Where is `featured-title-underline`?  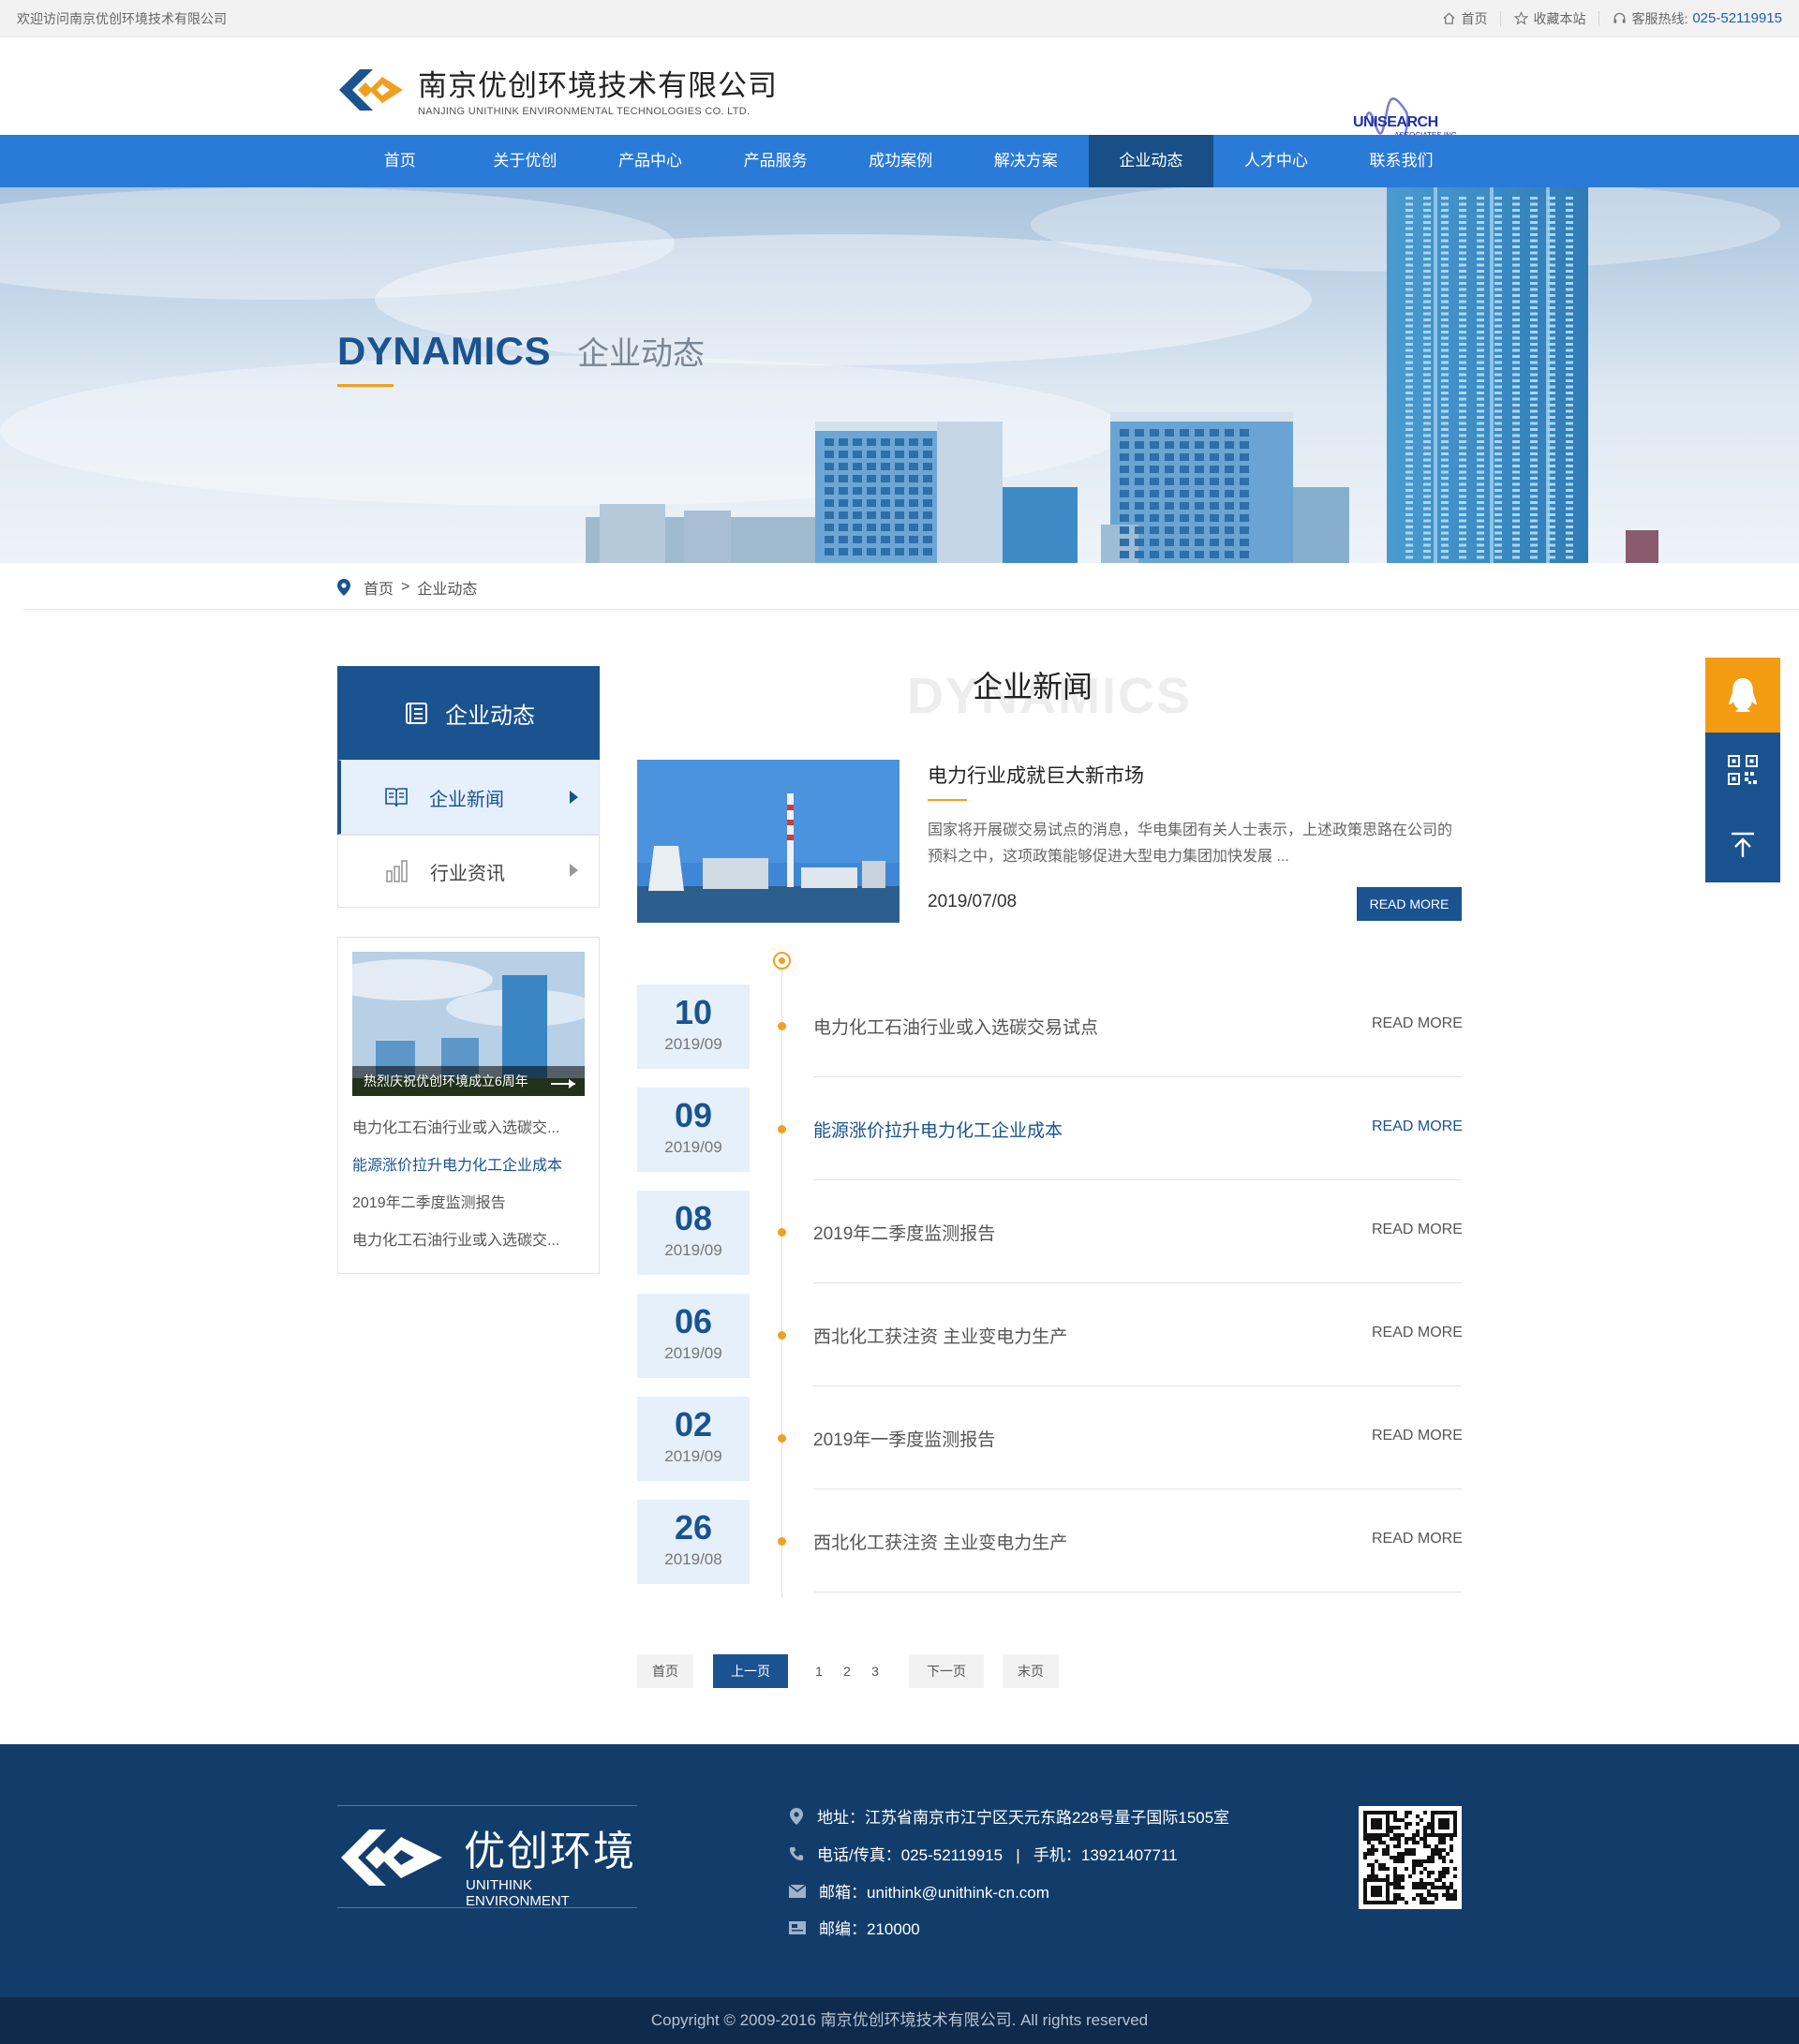 featured-title-underline is located at coordinates (947, 800).